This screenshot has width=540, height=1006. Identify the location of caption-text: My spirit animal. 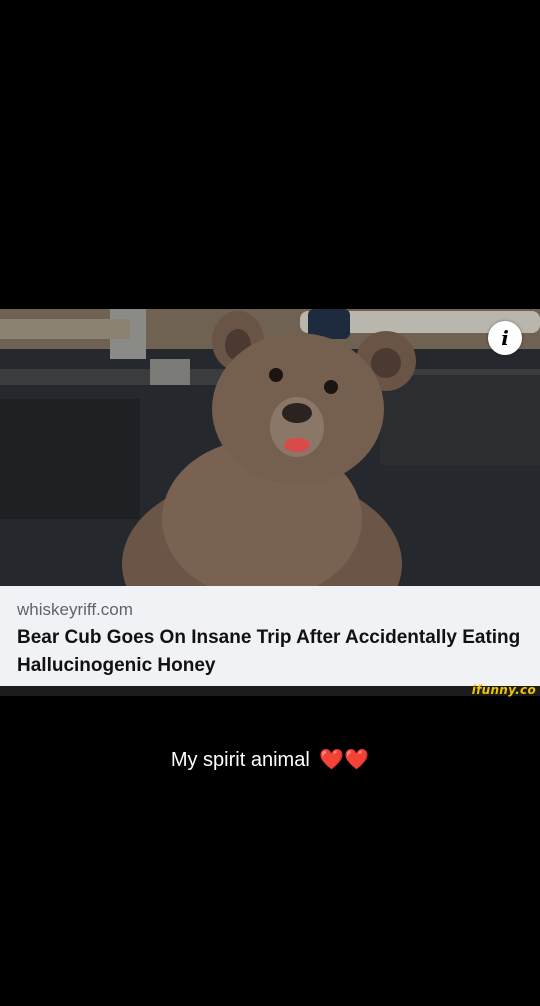
(240, 760).